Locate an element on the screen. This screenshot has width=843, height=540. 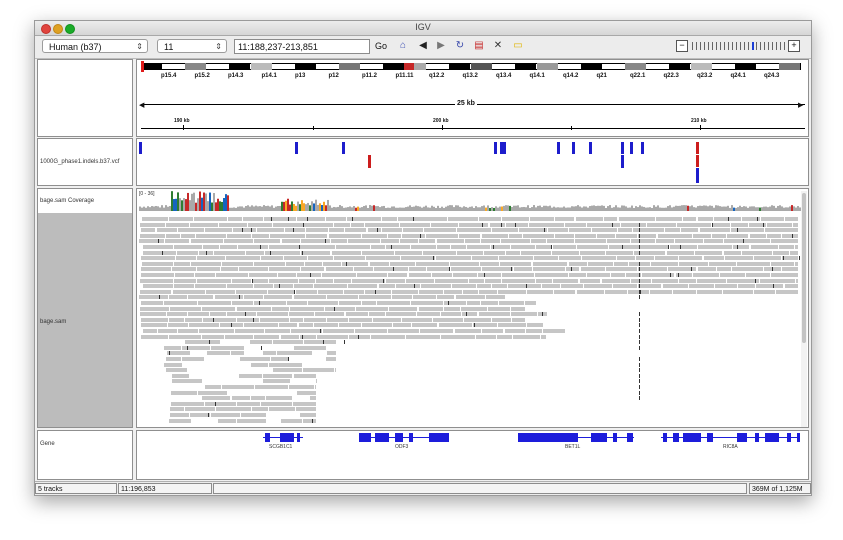
popup-info-icon: ▭ is located at coordinates (518, 46).